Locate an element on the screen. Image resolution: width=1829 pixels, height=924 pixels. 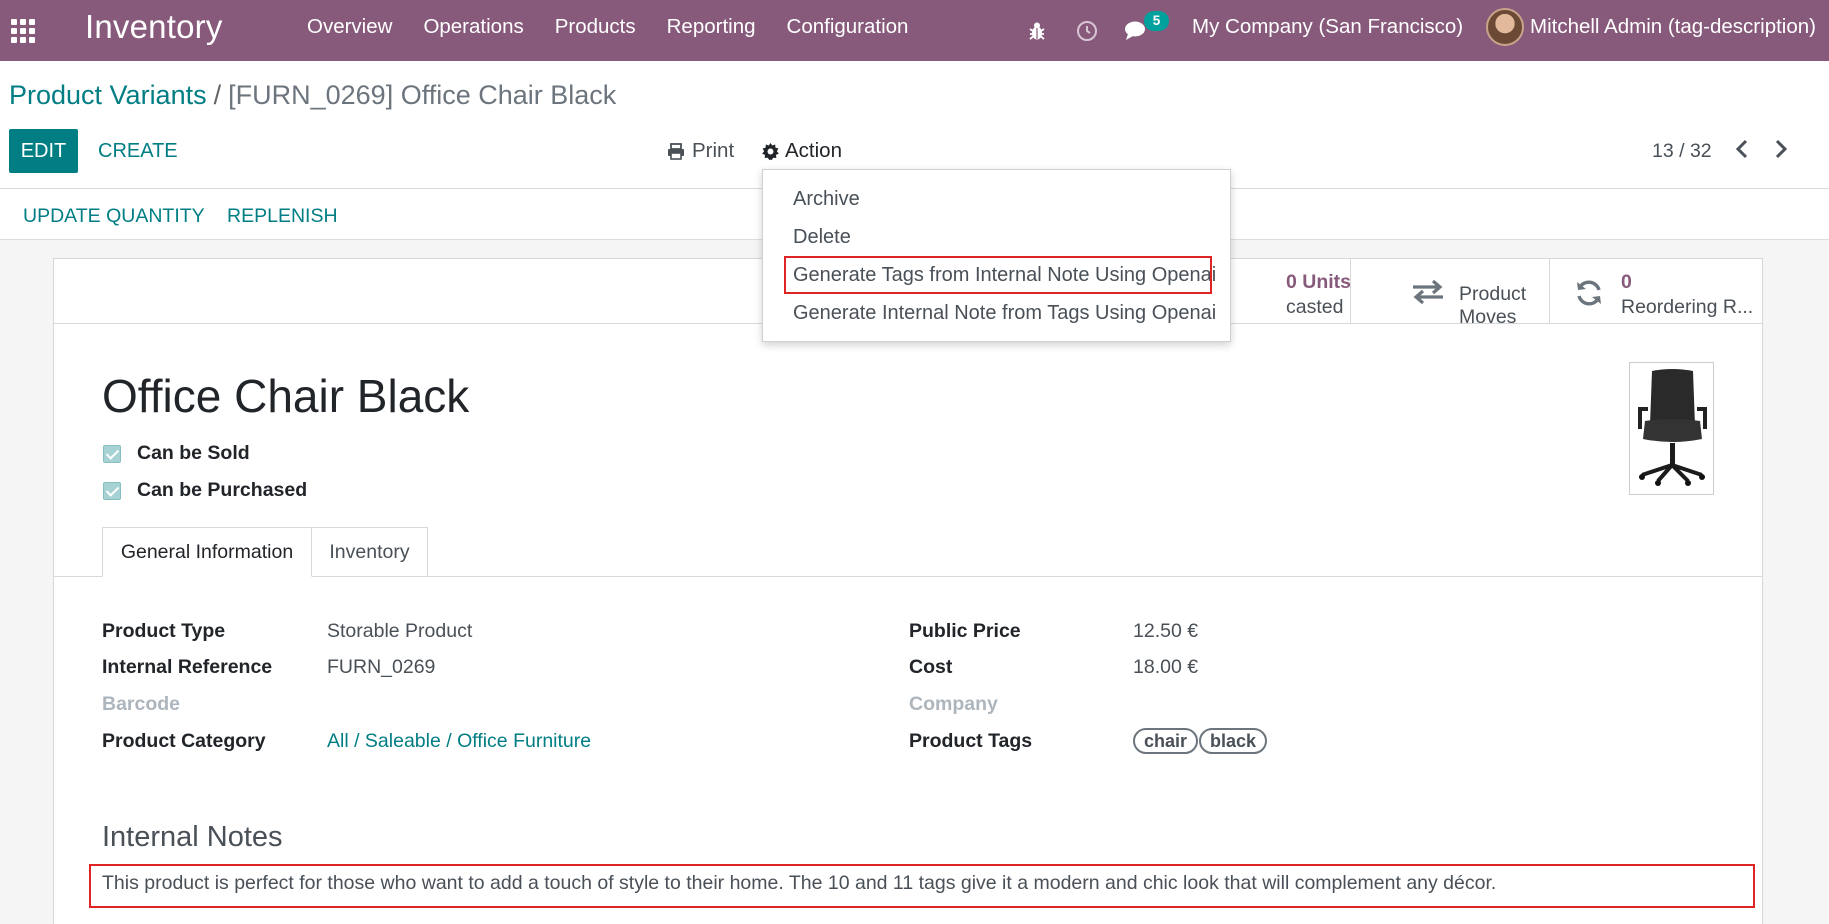
product-tags-label: Product Tags is located at coordinates (971, 741).